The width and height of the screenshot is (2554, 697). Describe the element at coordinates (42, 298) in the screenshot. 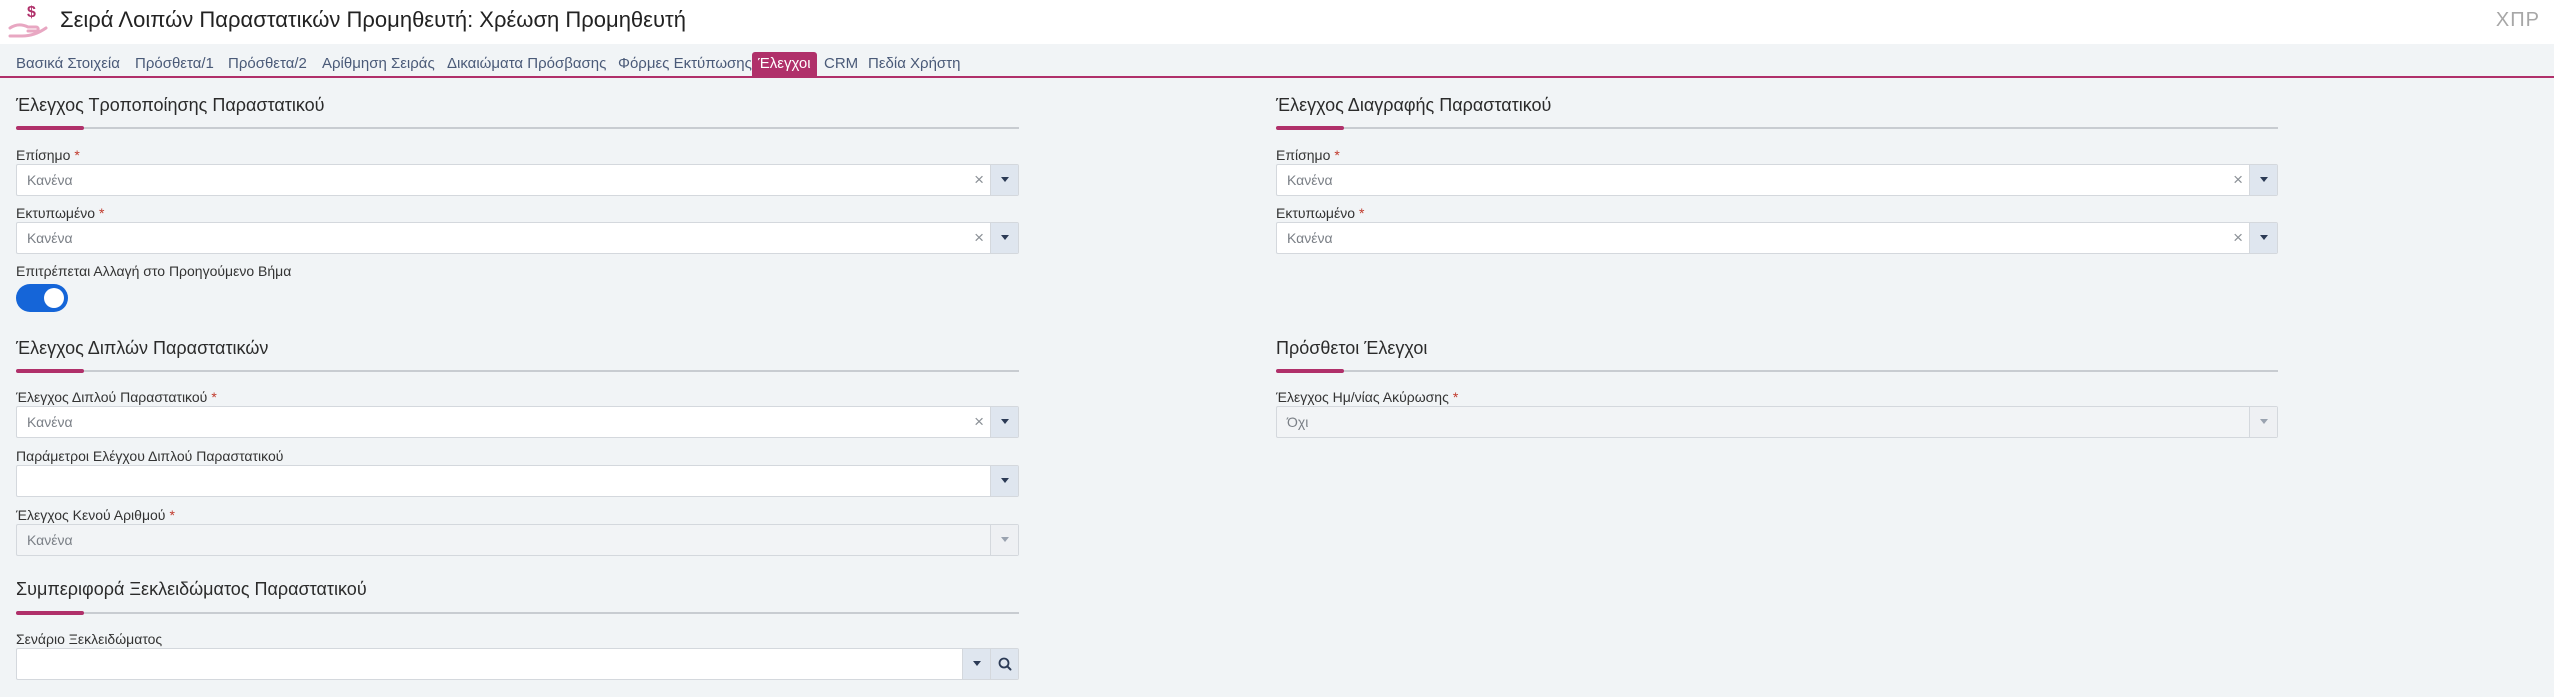

I see `allow-prev-step-toggle` at that location.